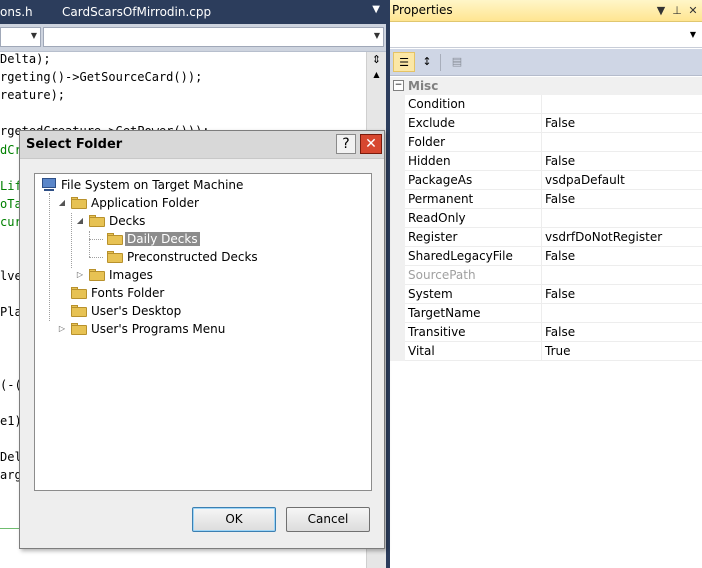 Image resolution: width=702 pixels, height=568 pixels. I want to click on property-row: System False, so click(546, 294).